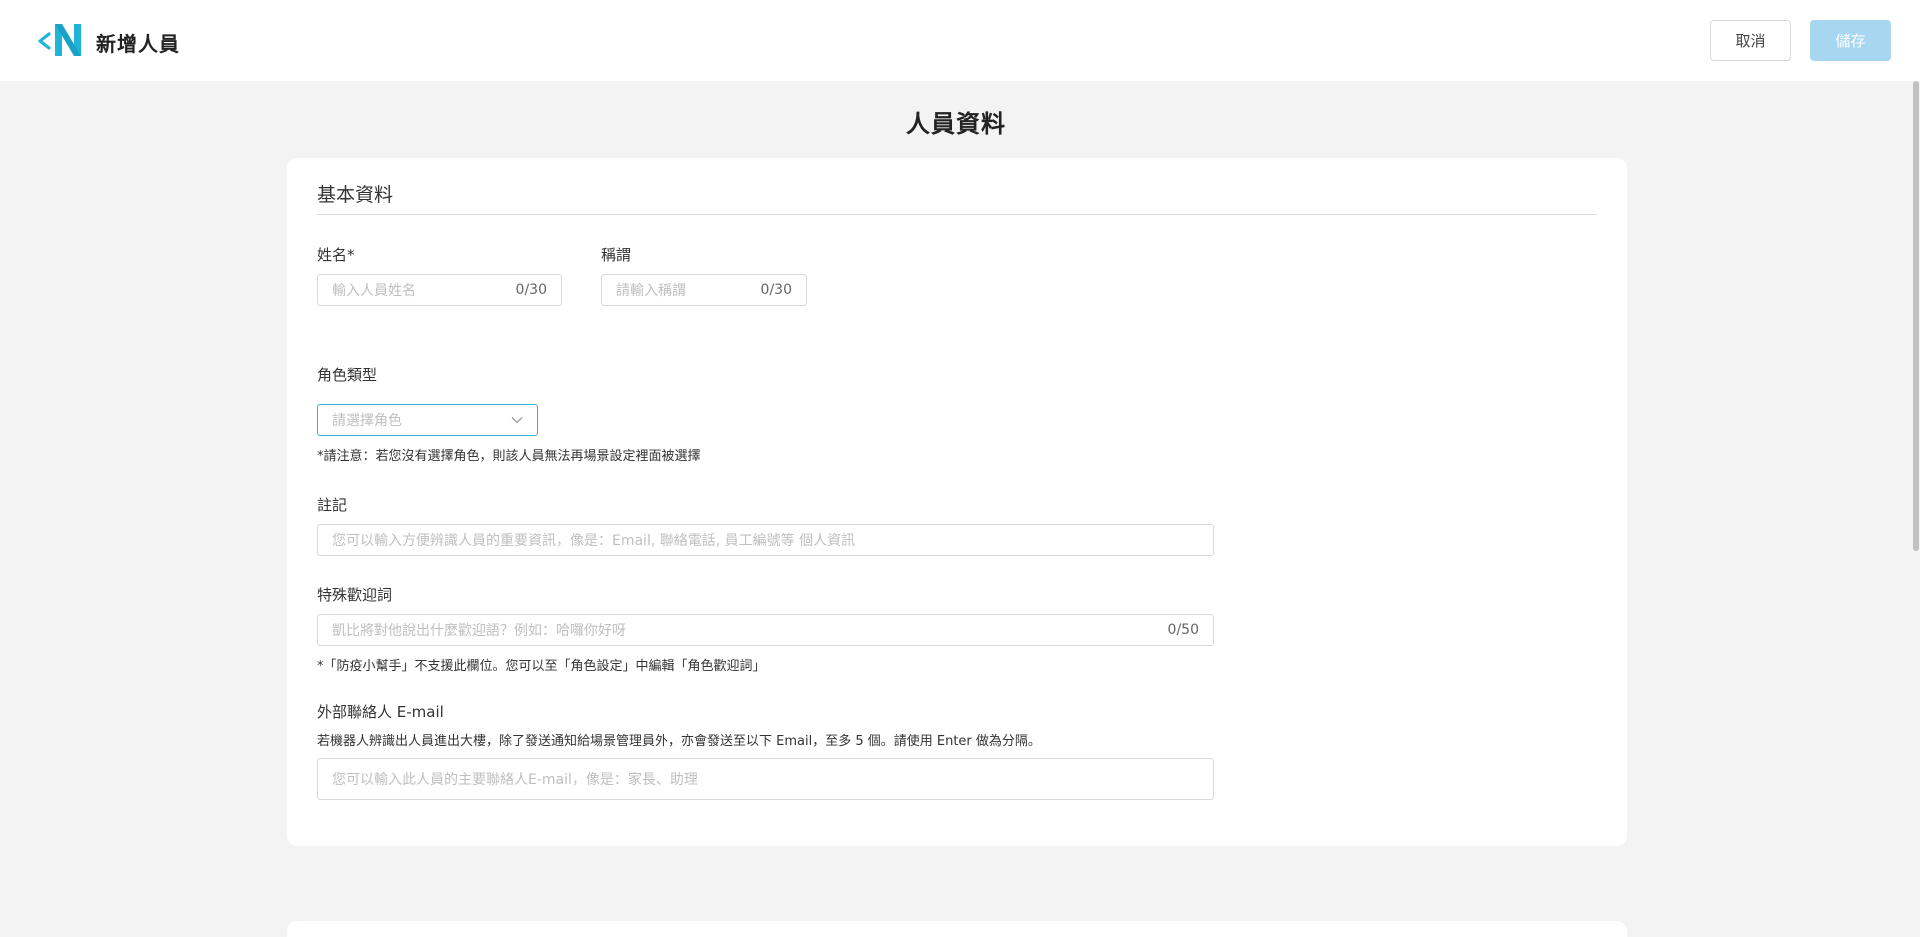  I want to click on external-email-input: 您可以輸入此人員的主要聯絡人E-mail，像是：家長、助理, so click(765, 779).